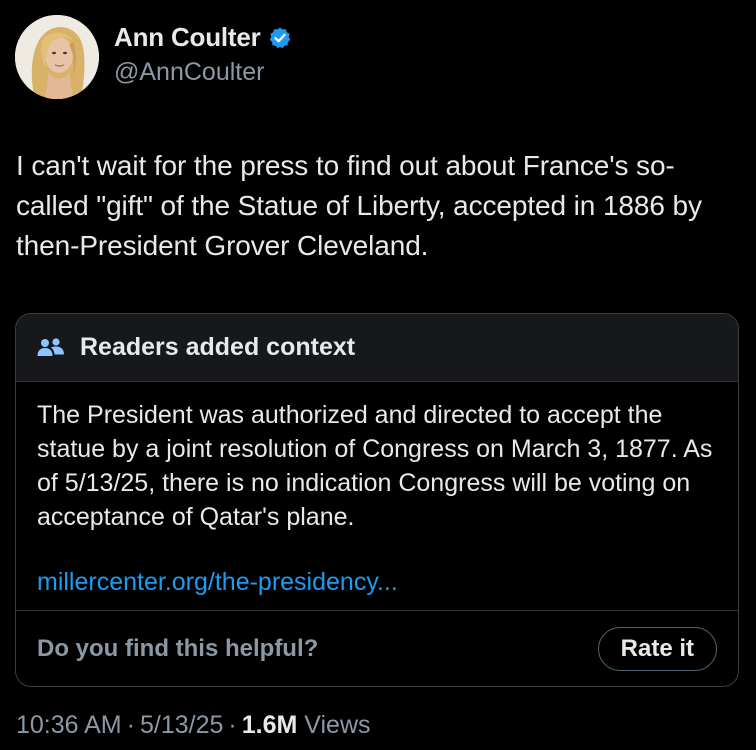 This screenshot has height=750, width=756. What do you see at coordinates (187, 37) in the screenshot?
I see `display-name: Ann Coulter` at bounding box center [187, 37].